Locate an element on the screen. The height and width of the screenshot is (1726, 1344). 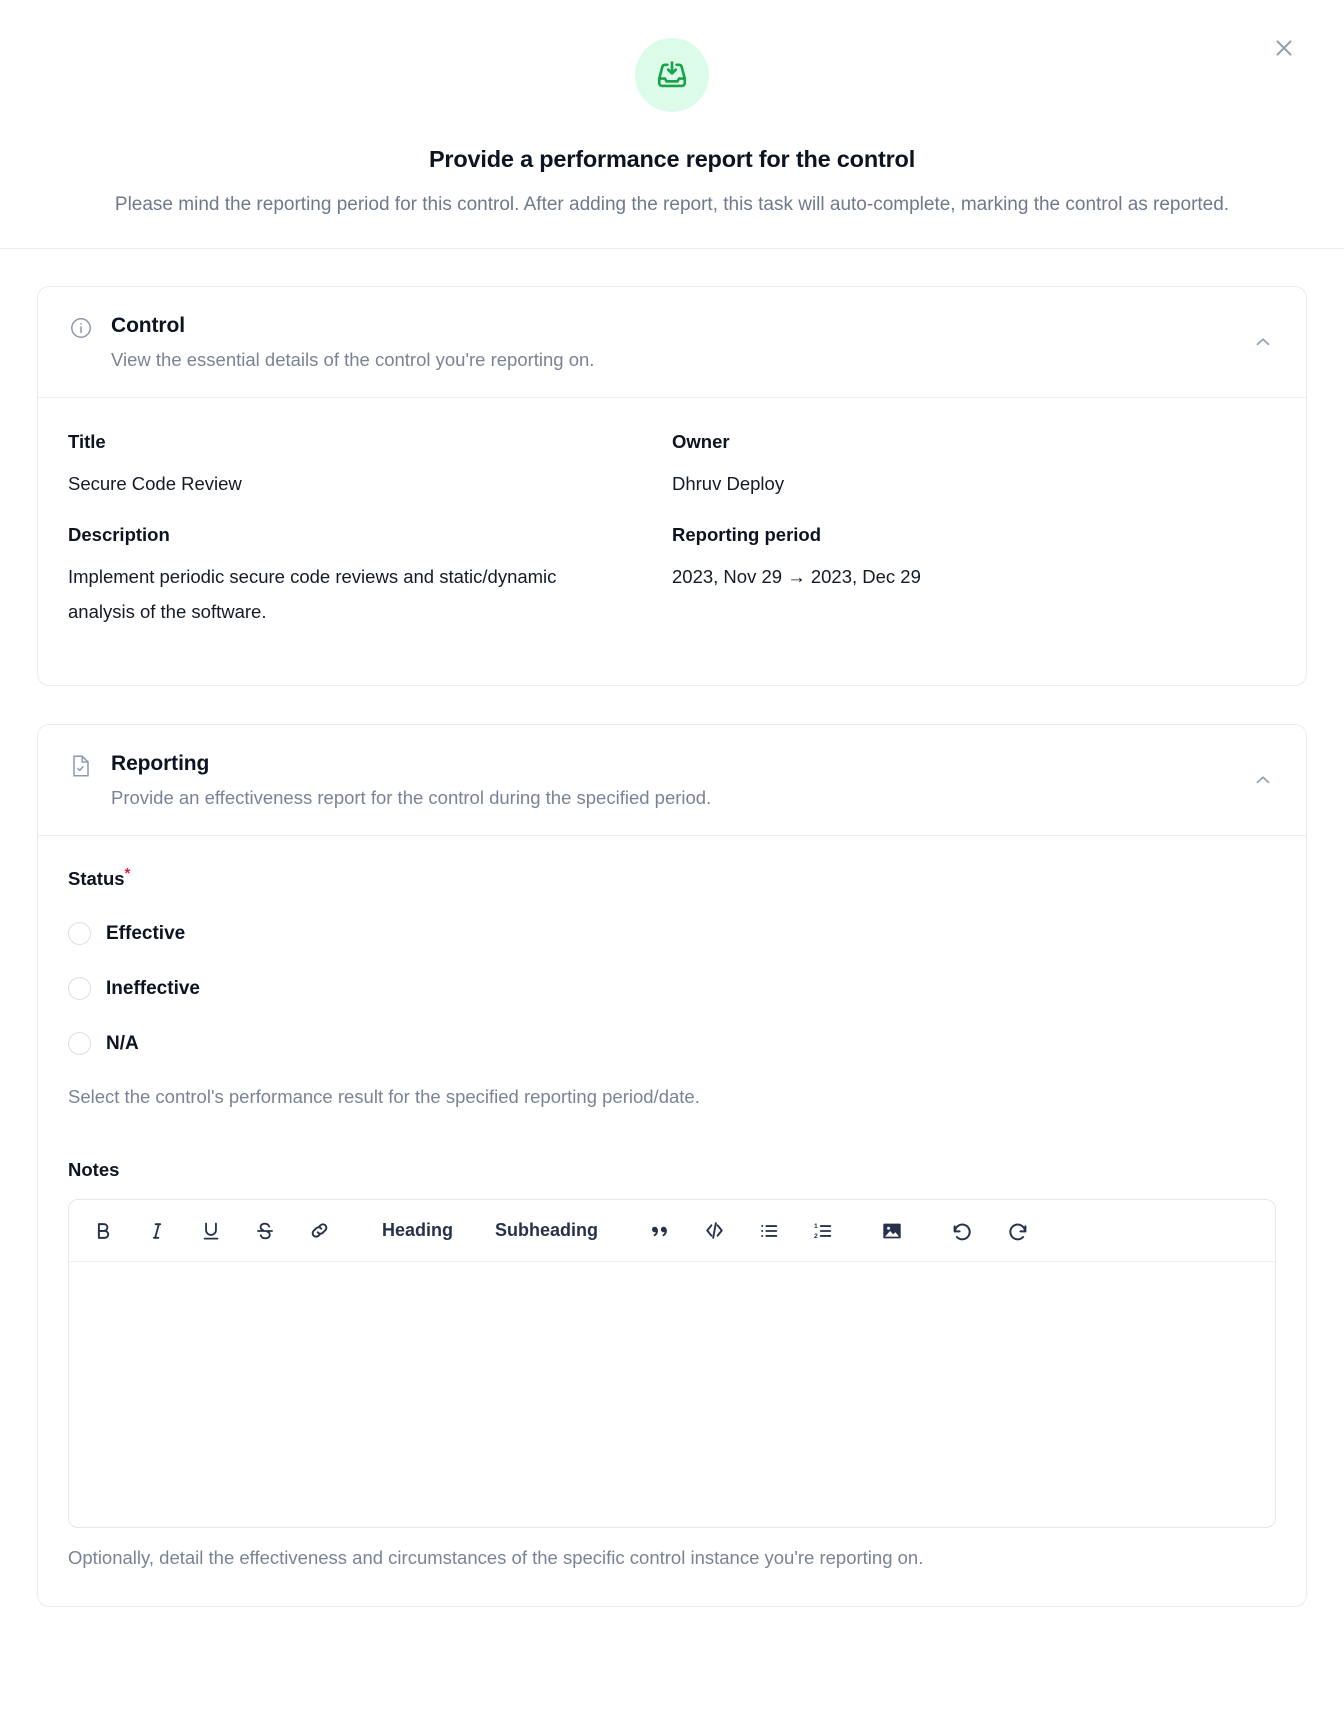
field-title: Title Secure Code Review is located at coordinates (370, 476).